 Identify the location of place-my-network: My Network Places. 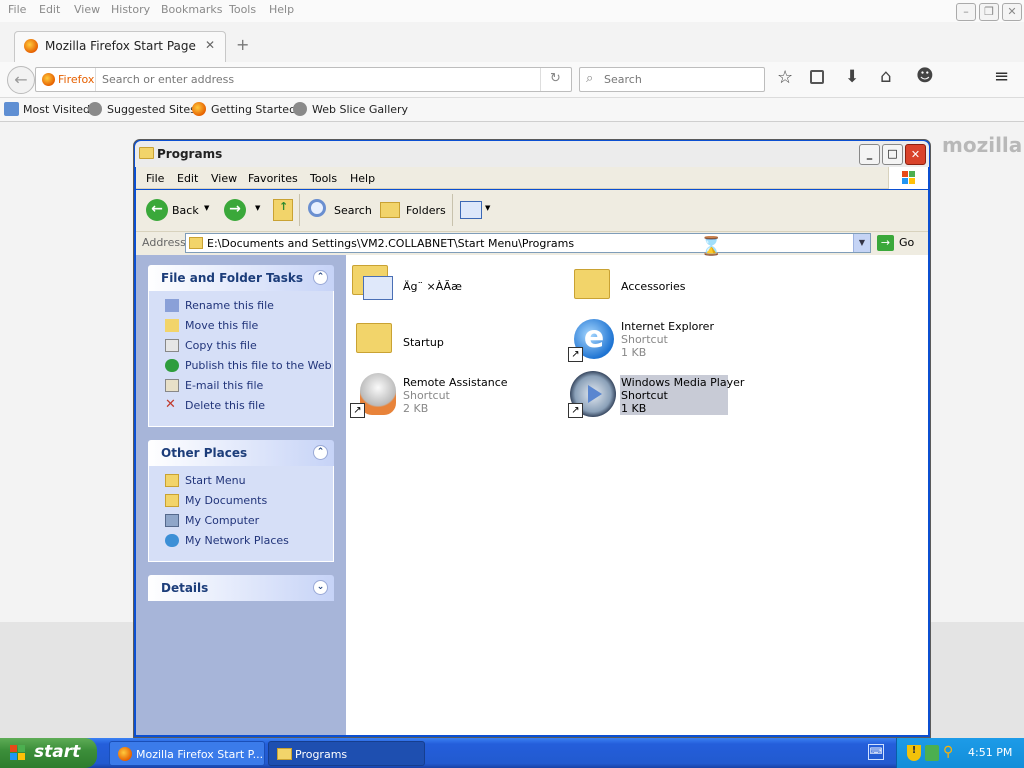
(227, 540).